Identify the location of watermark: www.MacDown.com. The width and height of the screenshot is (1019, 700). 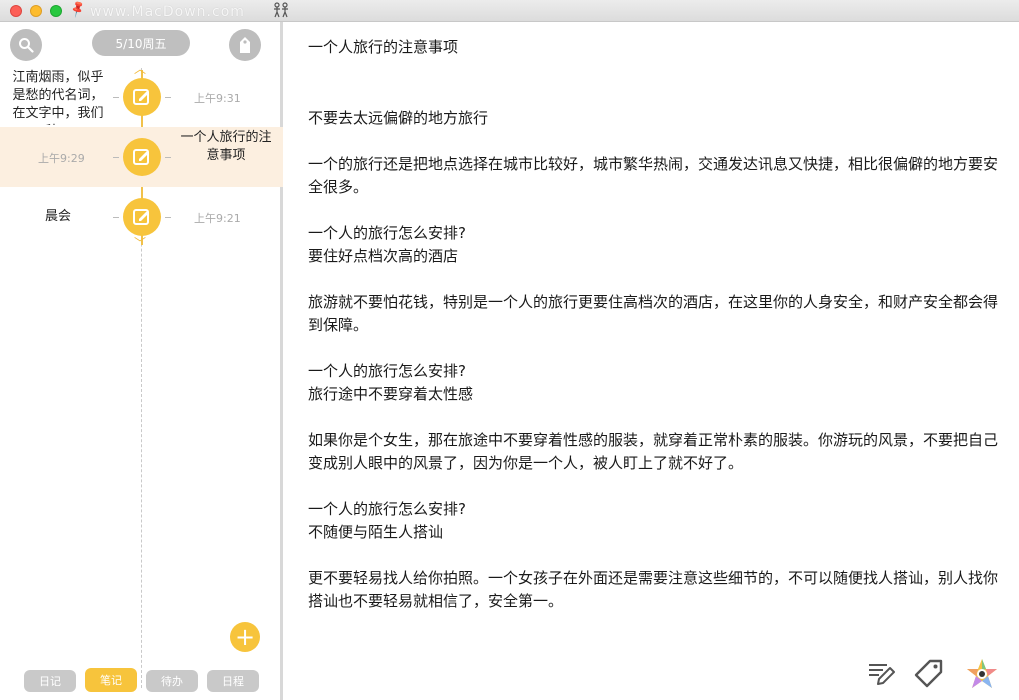
(167, 12).